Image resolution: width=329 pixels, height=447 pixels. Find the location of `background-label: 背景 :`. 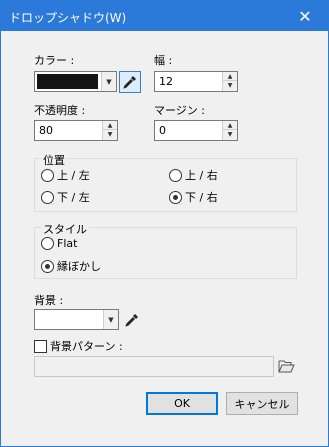

background-label: 背景 : is located at coordinates (49, 300).